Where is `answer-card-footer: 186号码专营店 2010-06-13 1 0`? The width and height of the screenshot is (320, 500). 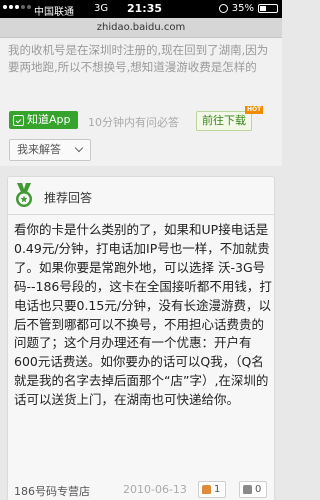 answer-card-footer: 186号码专营店 2010-06-13 1 0 is located at coordinates (141, 489).